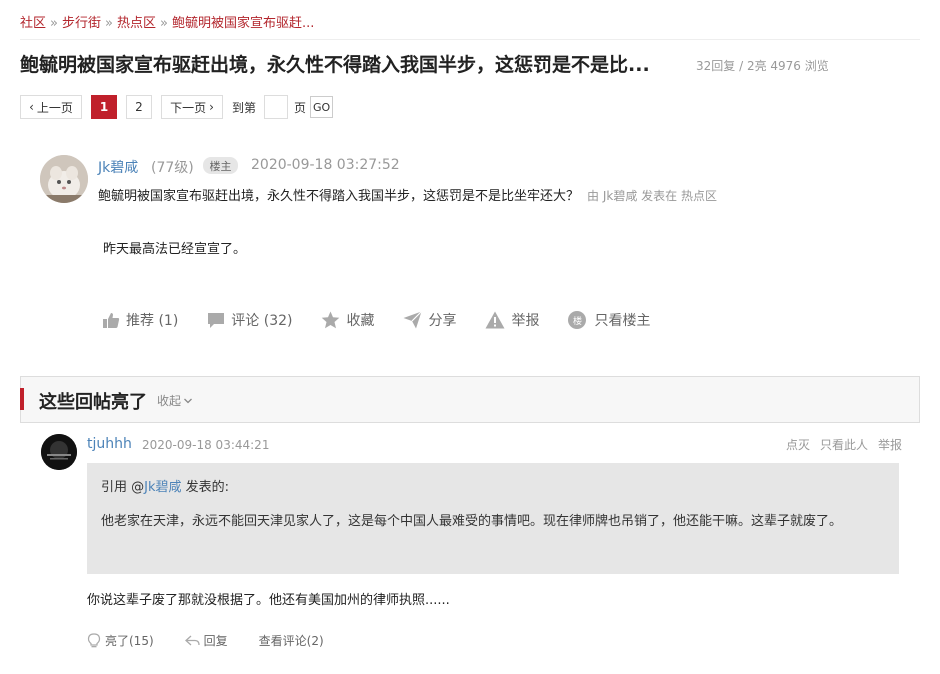 The image size is (940, 674). I want to click on light-up-button: 亮了(15), so click(120, 640).